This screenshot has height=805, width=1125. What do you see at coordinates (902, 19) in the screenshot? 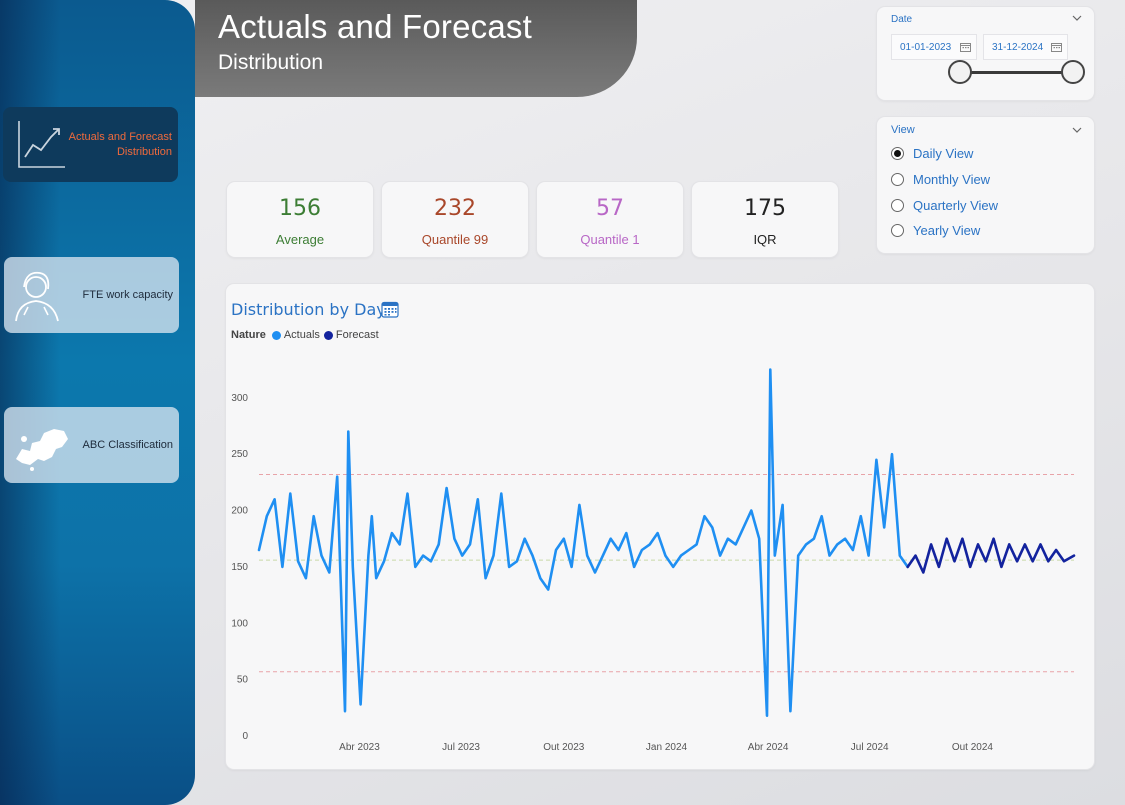
I see `date-slicer-label: Date` at bounding box center [902, 19].